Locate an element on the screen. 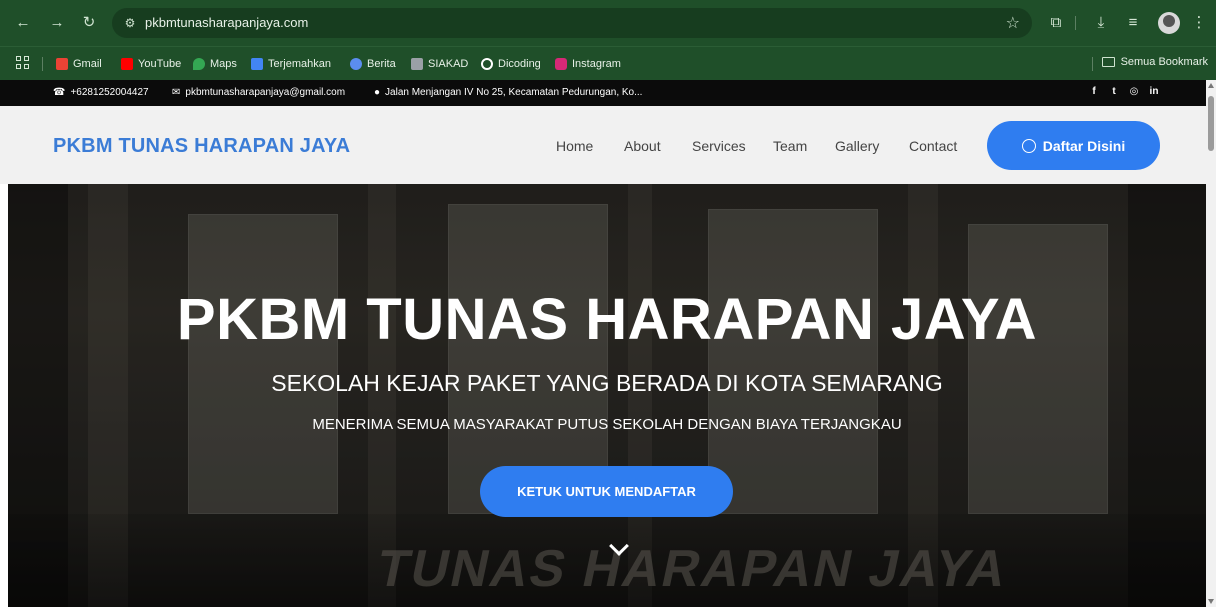 Image resolution: width=1216 pixels, height=607 pixels. daftar-label: Daftar Disini is located at coordinates (1084, 145).